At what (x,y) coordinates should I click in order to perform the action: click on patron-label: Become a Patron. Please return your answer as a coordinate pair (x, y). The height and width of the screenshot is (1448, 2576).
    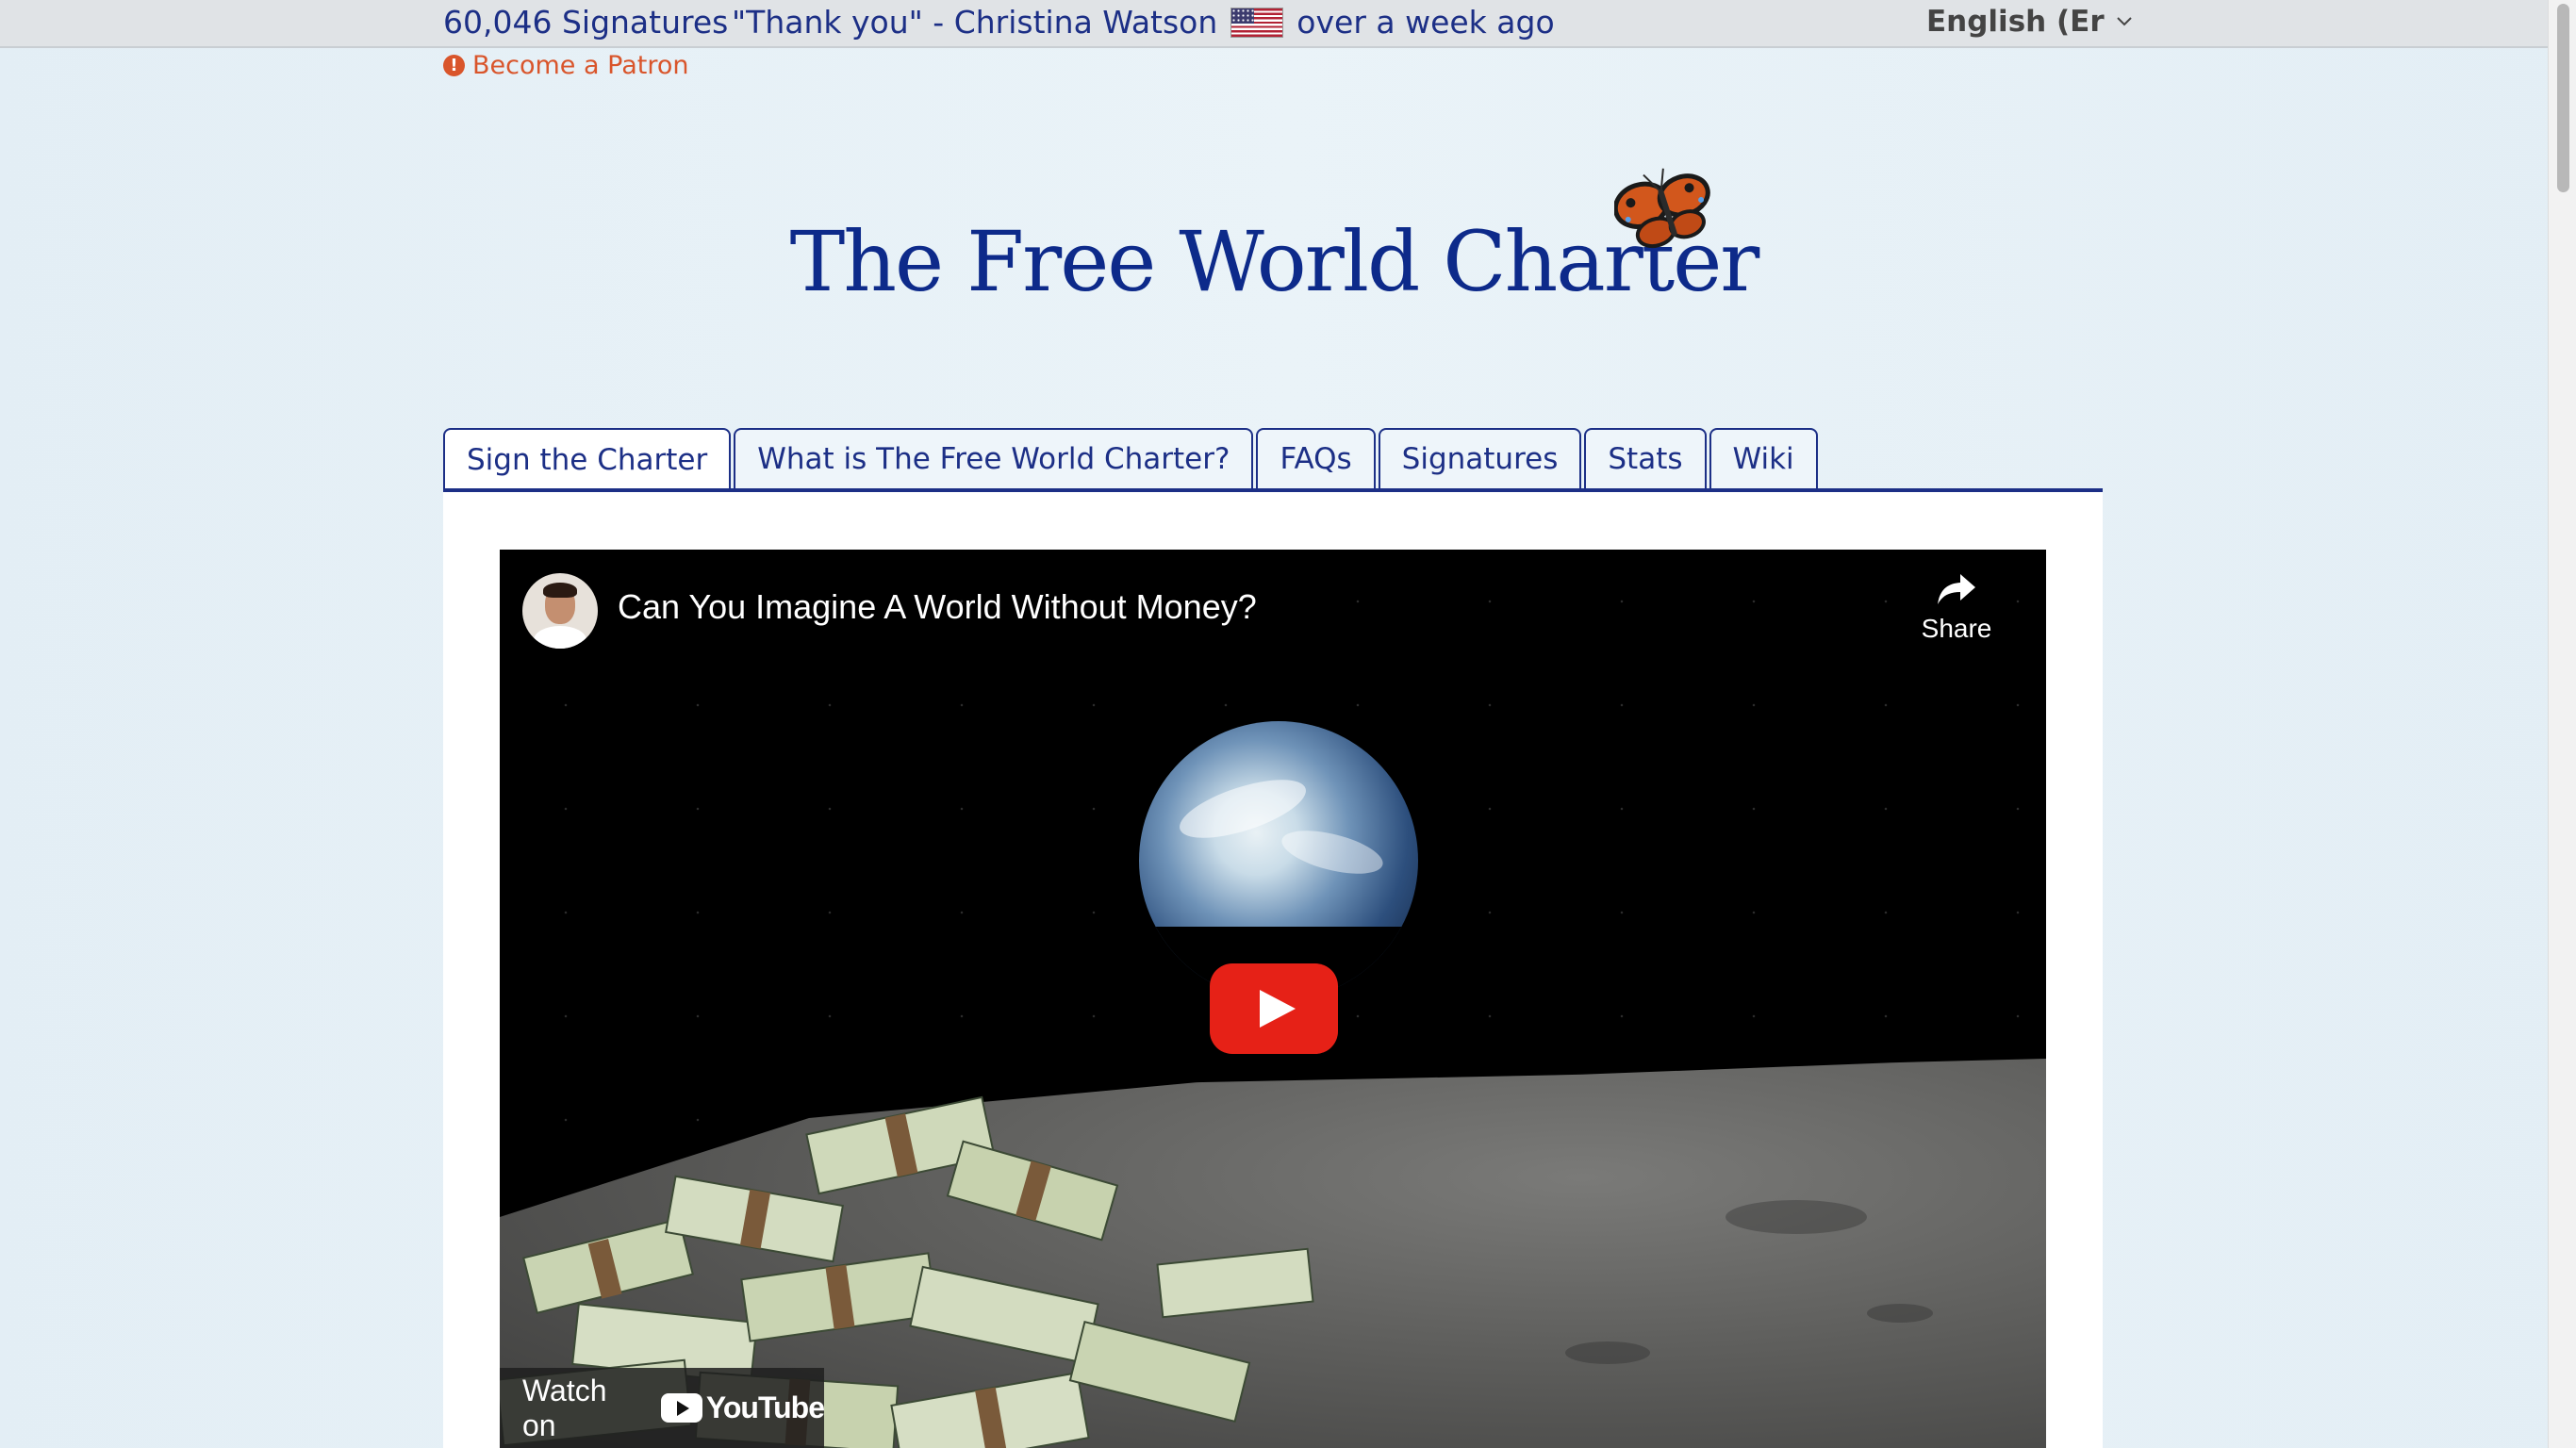
    Looking at the image, I should click on (580, 65).